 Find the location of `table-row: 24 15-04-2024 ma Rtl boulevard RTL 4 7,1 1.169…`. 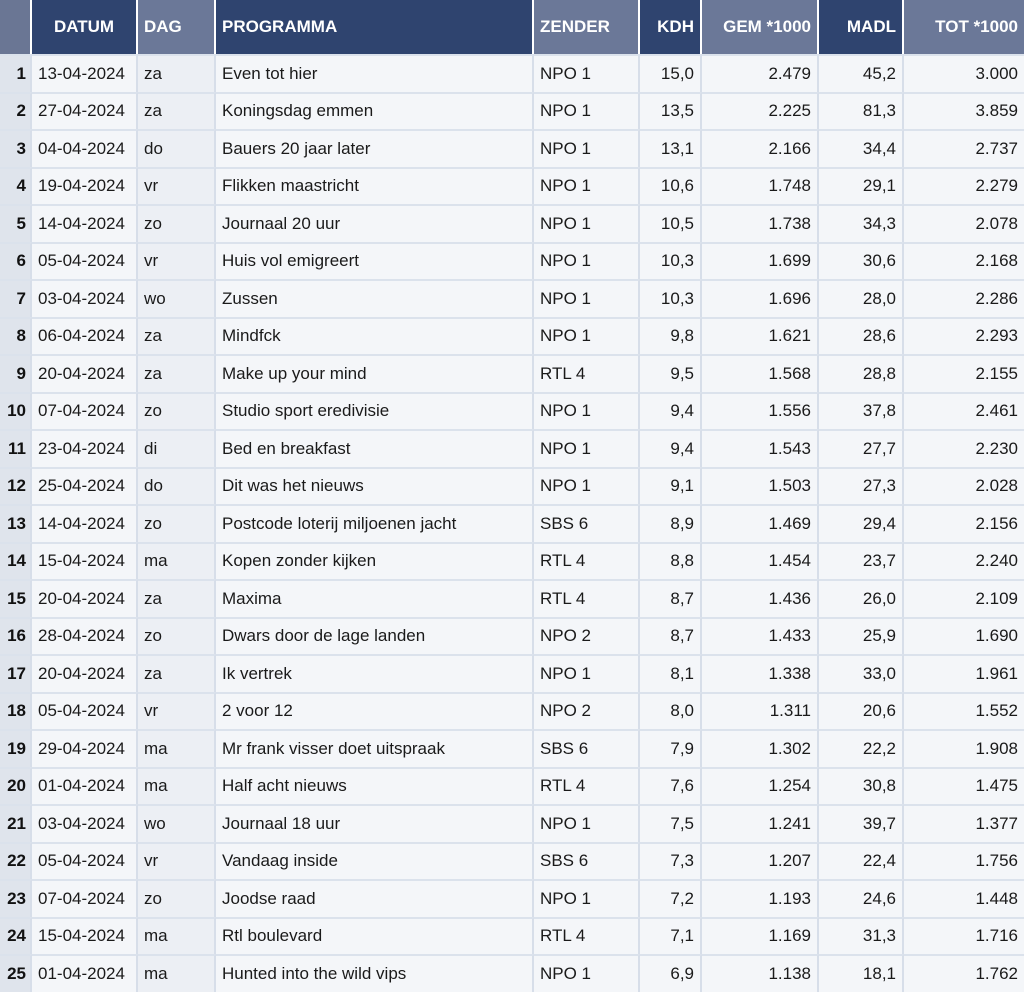

table-row: 24 15-04-2024 ma Rtl boulevard RTL 4 7,1 1.169… is located at coordinates (512, 935).